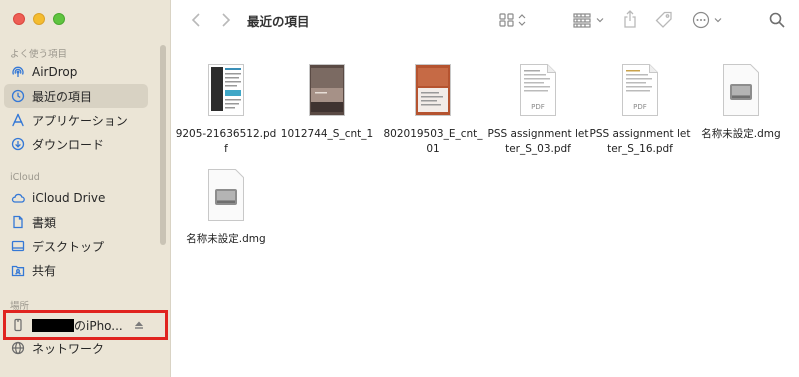 The width and height of the screenshot is (799, 377). I want to click on sidebar-item-documents: 書類, so click(76, 222).